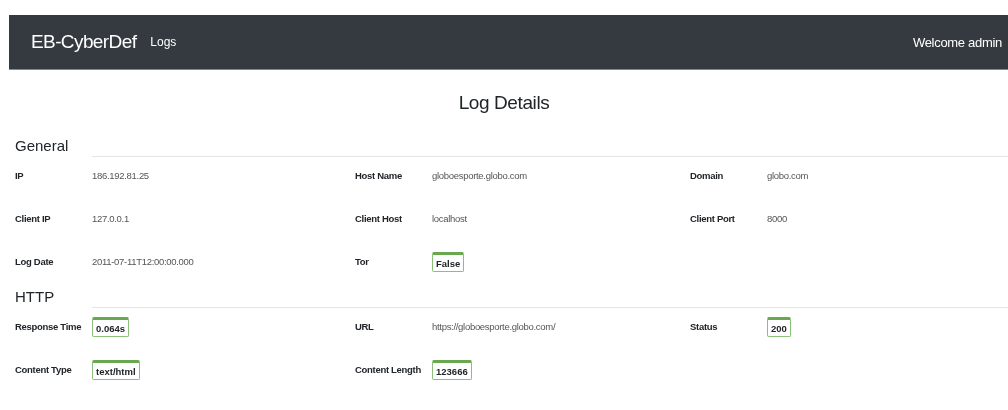 The width and height of the screenshot is (1008, 410). What do you see at coordinates (365, 326) in the screenshot?
I see `field-label: URL` at bounding box center [365, 326].